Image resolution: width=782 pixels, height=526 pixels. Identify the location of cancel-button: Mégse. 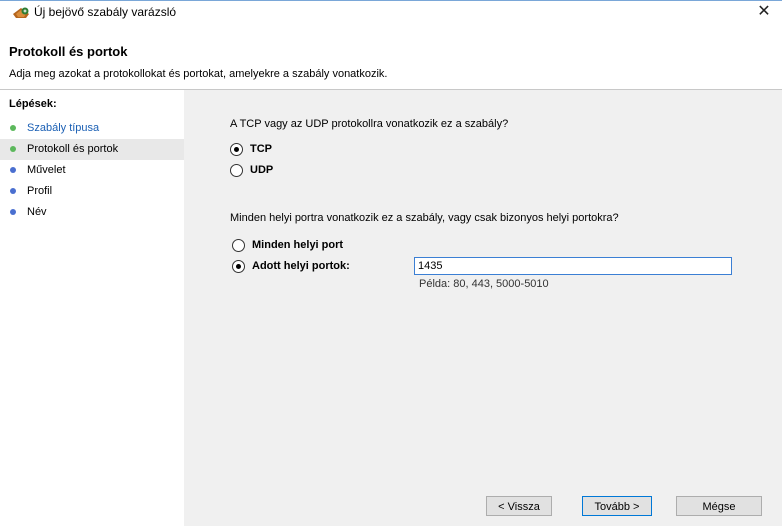
(719, 506).